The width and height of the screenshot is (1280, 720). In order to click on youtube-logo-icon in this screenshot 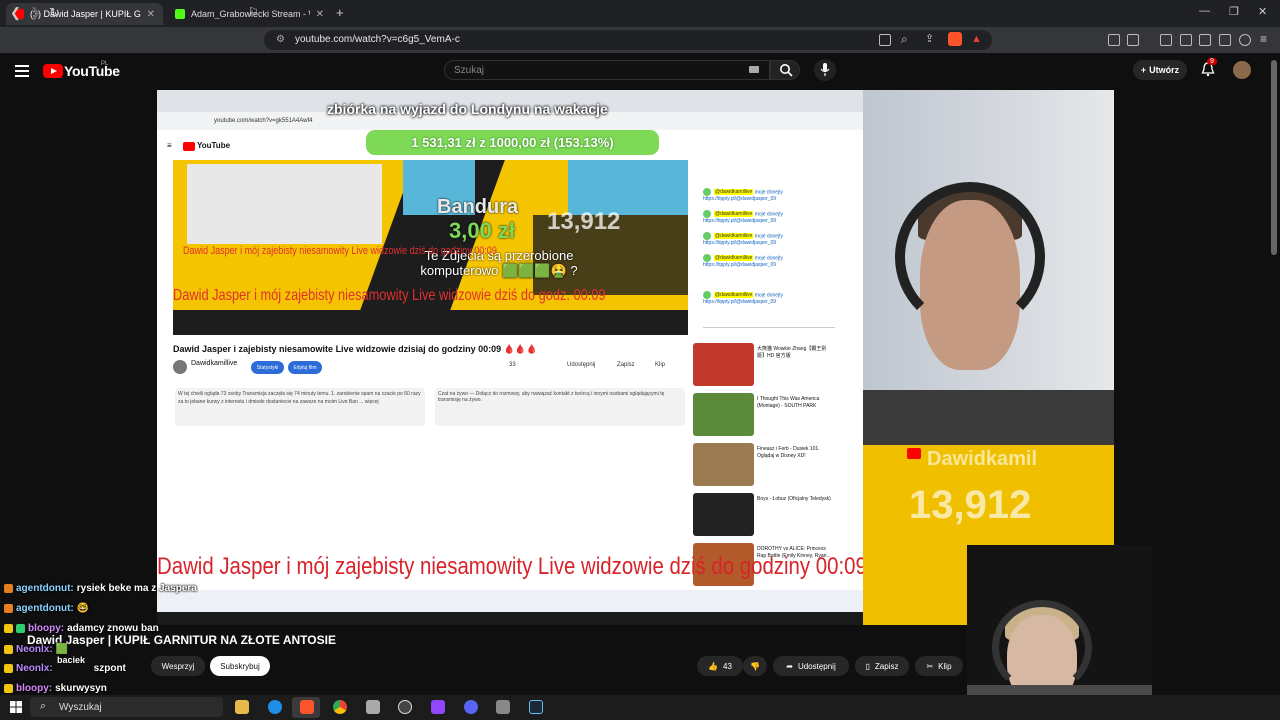, I will do `click(53, 71)`.